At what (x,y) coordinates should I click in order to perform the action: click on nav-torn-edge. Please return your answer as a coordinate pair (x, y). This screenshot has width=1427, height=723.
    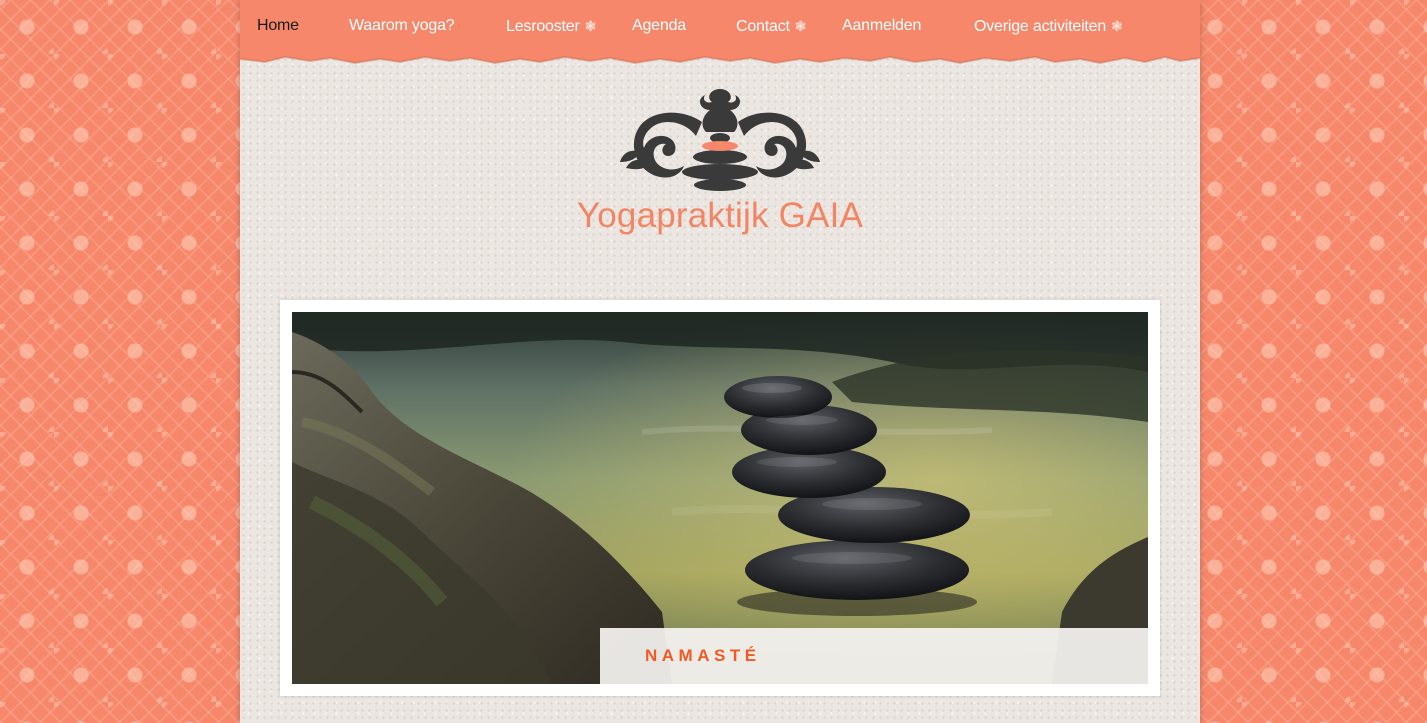
    Looking at the image, I should click on (720, 57).